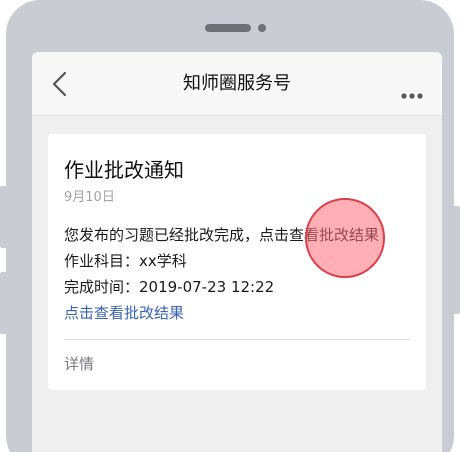 This screenshot has width=460, height=452. Describe the element at coordinates (4, 217) in the screenshot. I see `volume-up-button` at that location.